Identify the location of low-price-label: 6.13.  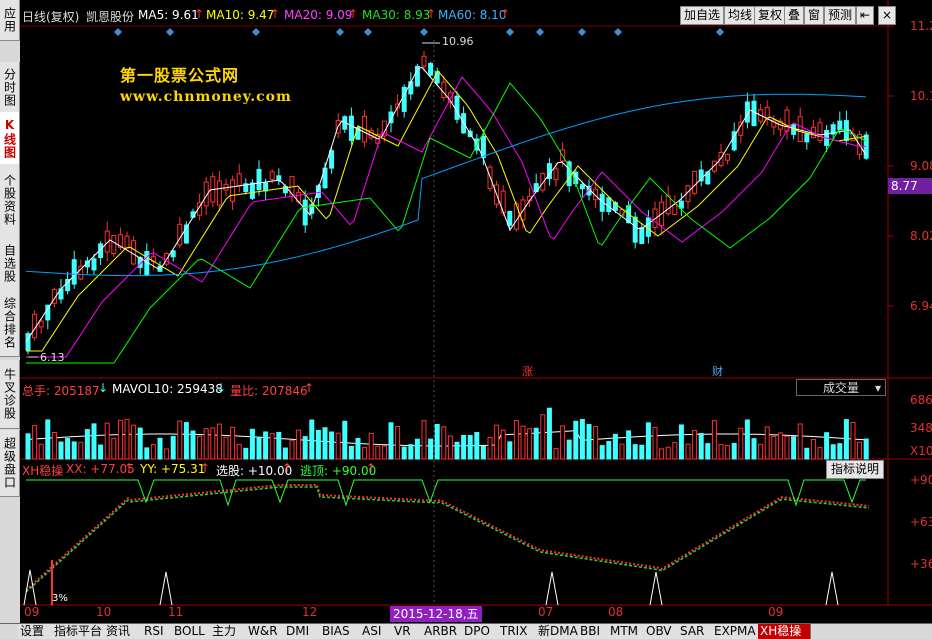
(52, 357).